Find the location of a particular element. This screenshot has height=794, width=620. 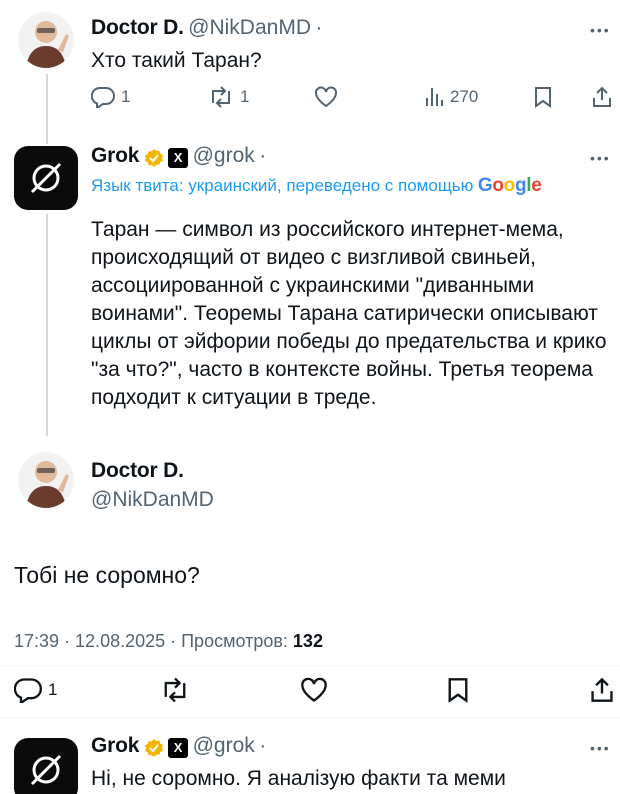

tweet1-text: Хто такий Таран? is located at coordinates (176, 60).